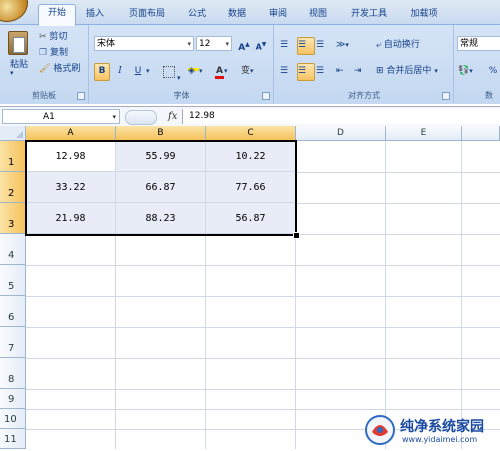 The width and height of the screenshot is (500, 451). Describe the element at coordinates (106, 44) in the screenshot. I see `font-name-value: 宋体` at that location.